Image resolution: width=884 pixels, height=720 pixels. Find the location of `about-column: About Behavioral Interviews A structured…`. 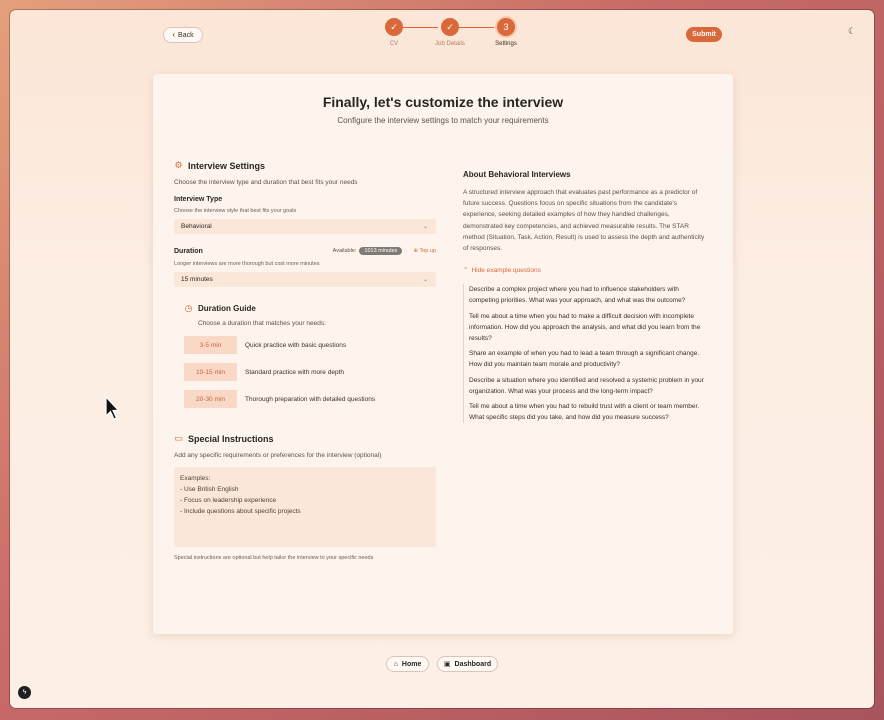

about-column: About Behavioral Interviews A structured… is located at coordinates (584, 298).